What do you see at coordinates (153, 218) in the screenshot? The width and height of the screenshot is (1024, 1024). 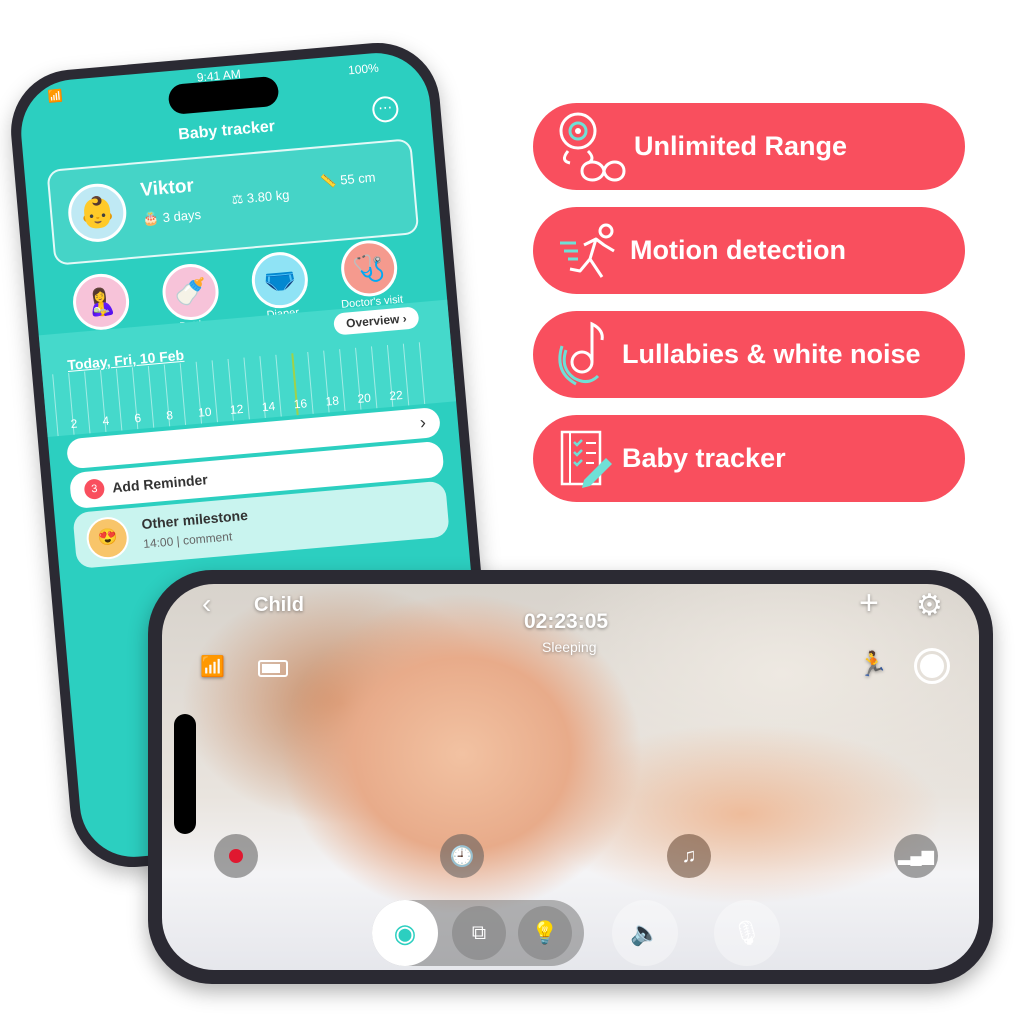 I see `cake-icon: 🎂` at bounding box center [153, 218].